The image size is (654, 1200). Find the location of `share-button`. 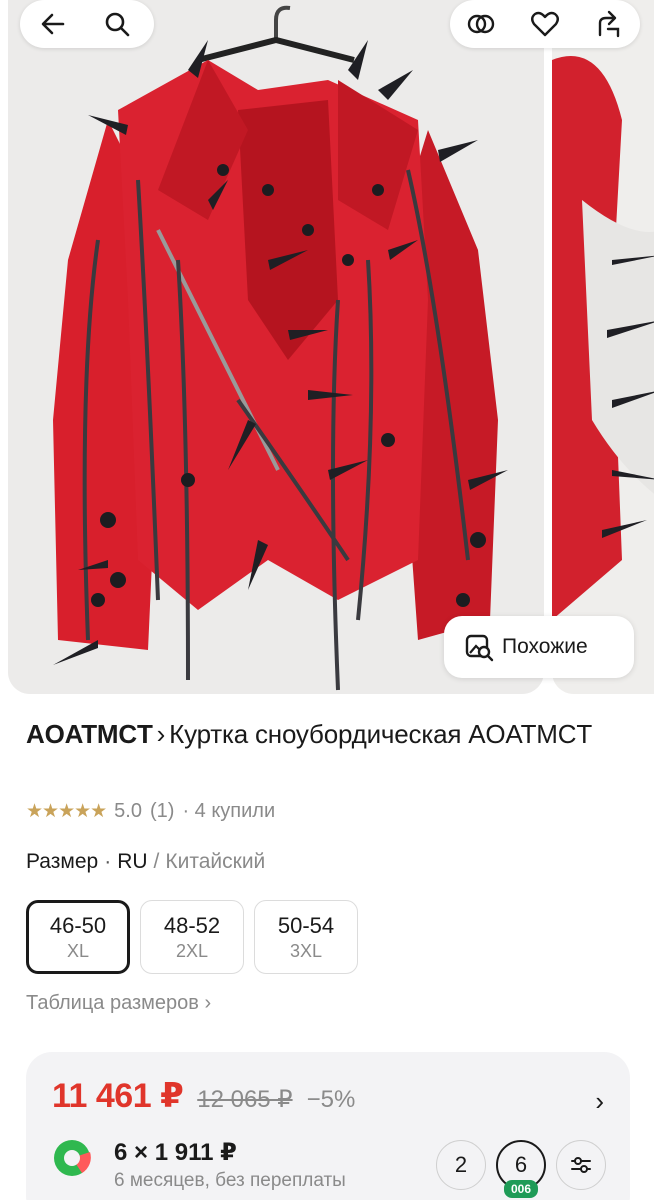

share-button is located at coordinates (609, 24).